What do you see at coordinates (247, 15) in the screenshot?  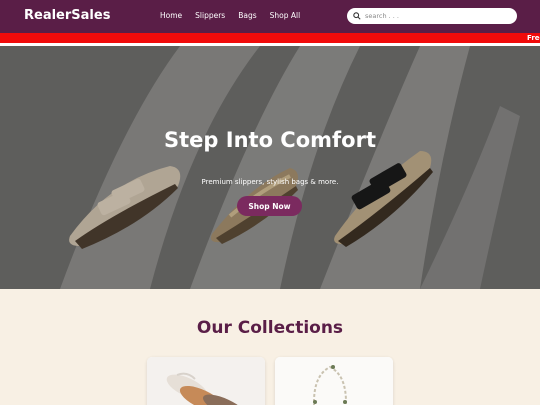 I see `nav-link-bags: Bags` at bounding box center [247, 15].